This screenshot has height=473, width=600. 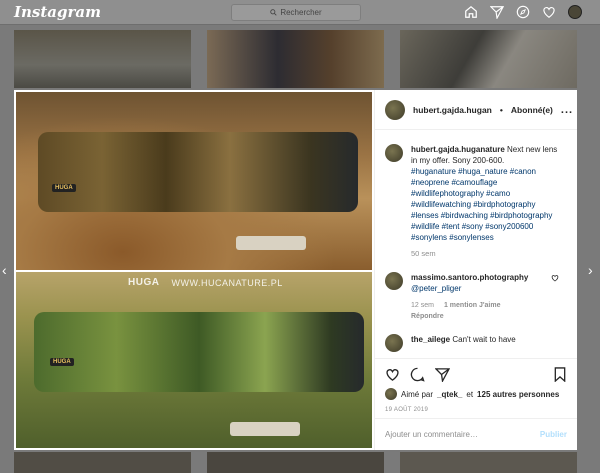 I want to click on commenter-username: the_ailege, so click(x=430, y=339).